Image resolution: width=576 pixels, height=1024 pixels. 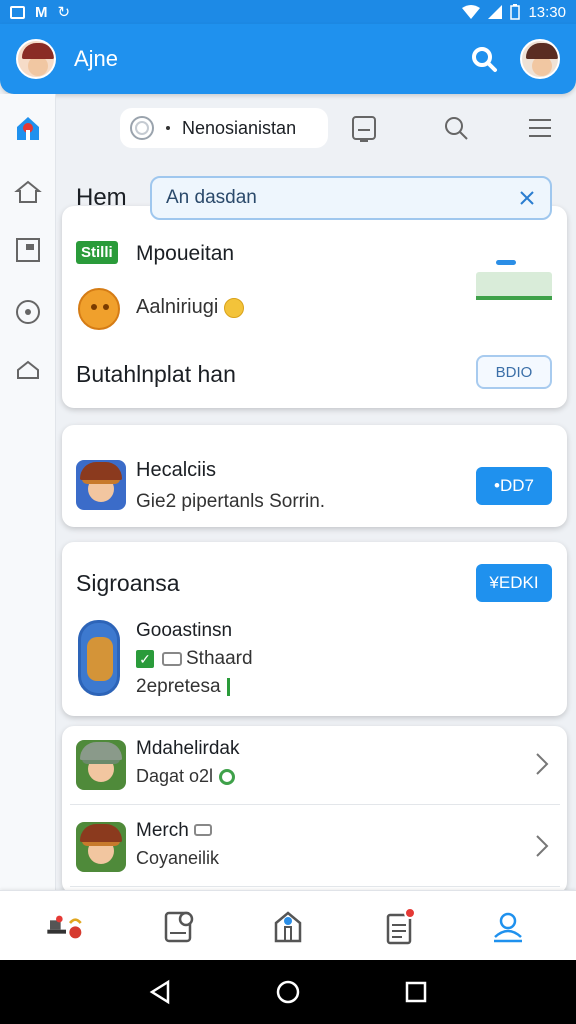 I want to click on card-subtitle: Aalniriugi, so click(x=190, y=307).